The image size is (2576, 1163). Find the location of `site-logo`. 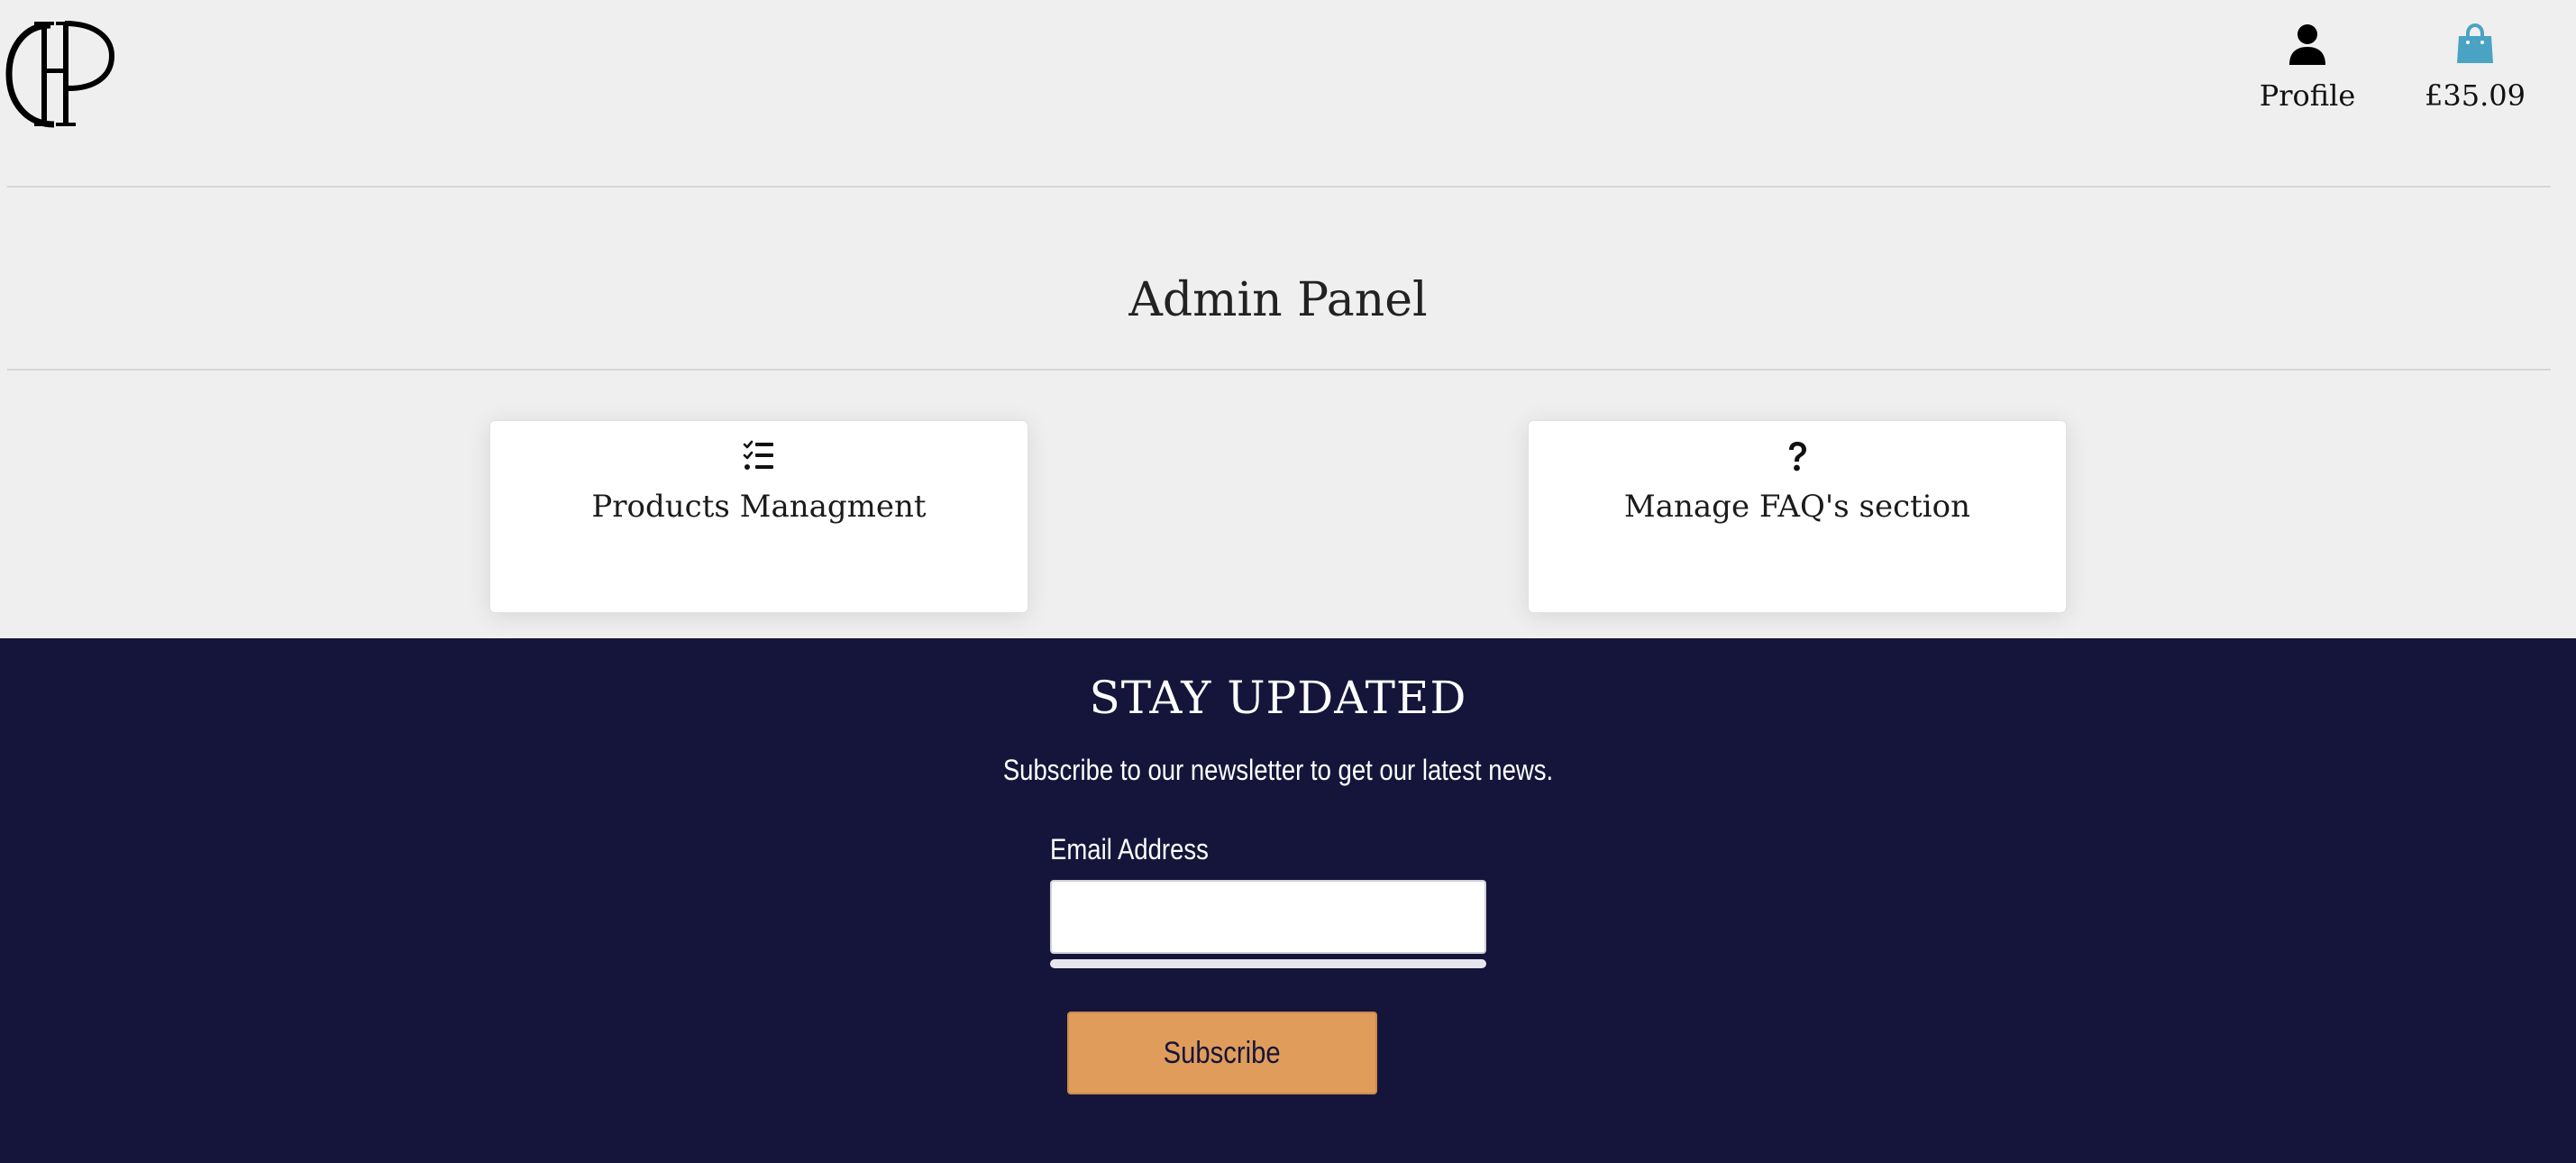

site-logo is located at coordinates (61, 74).